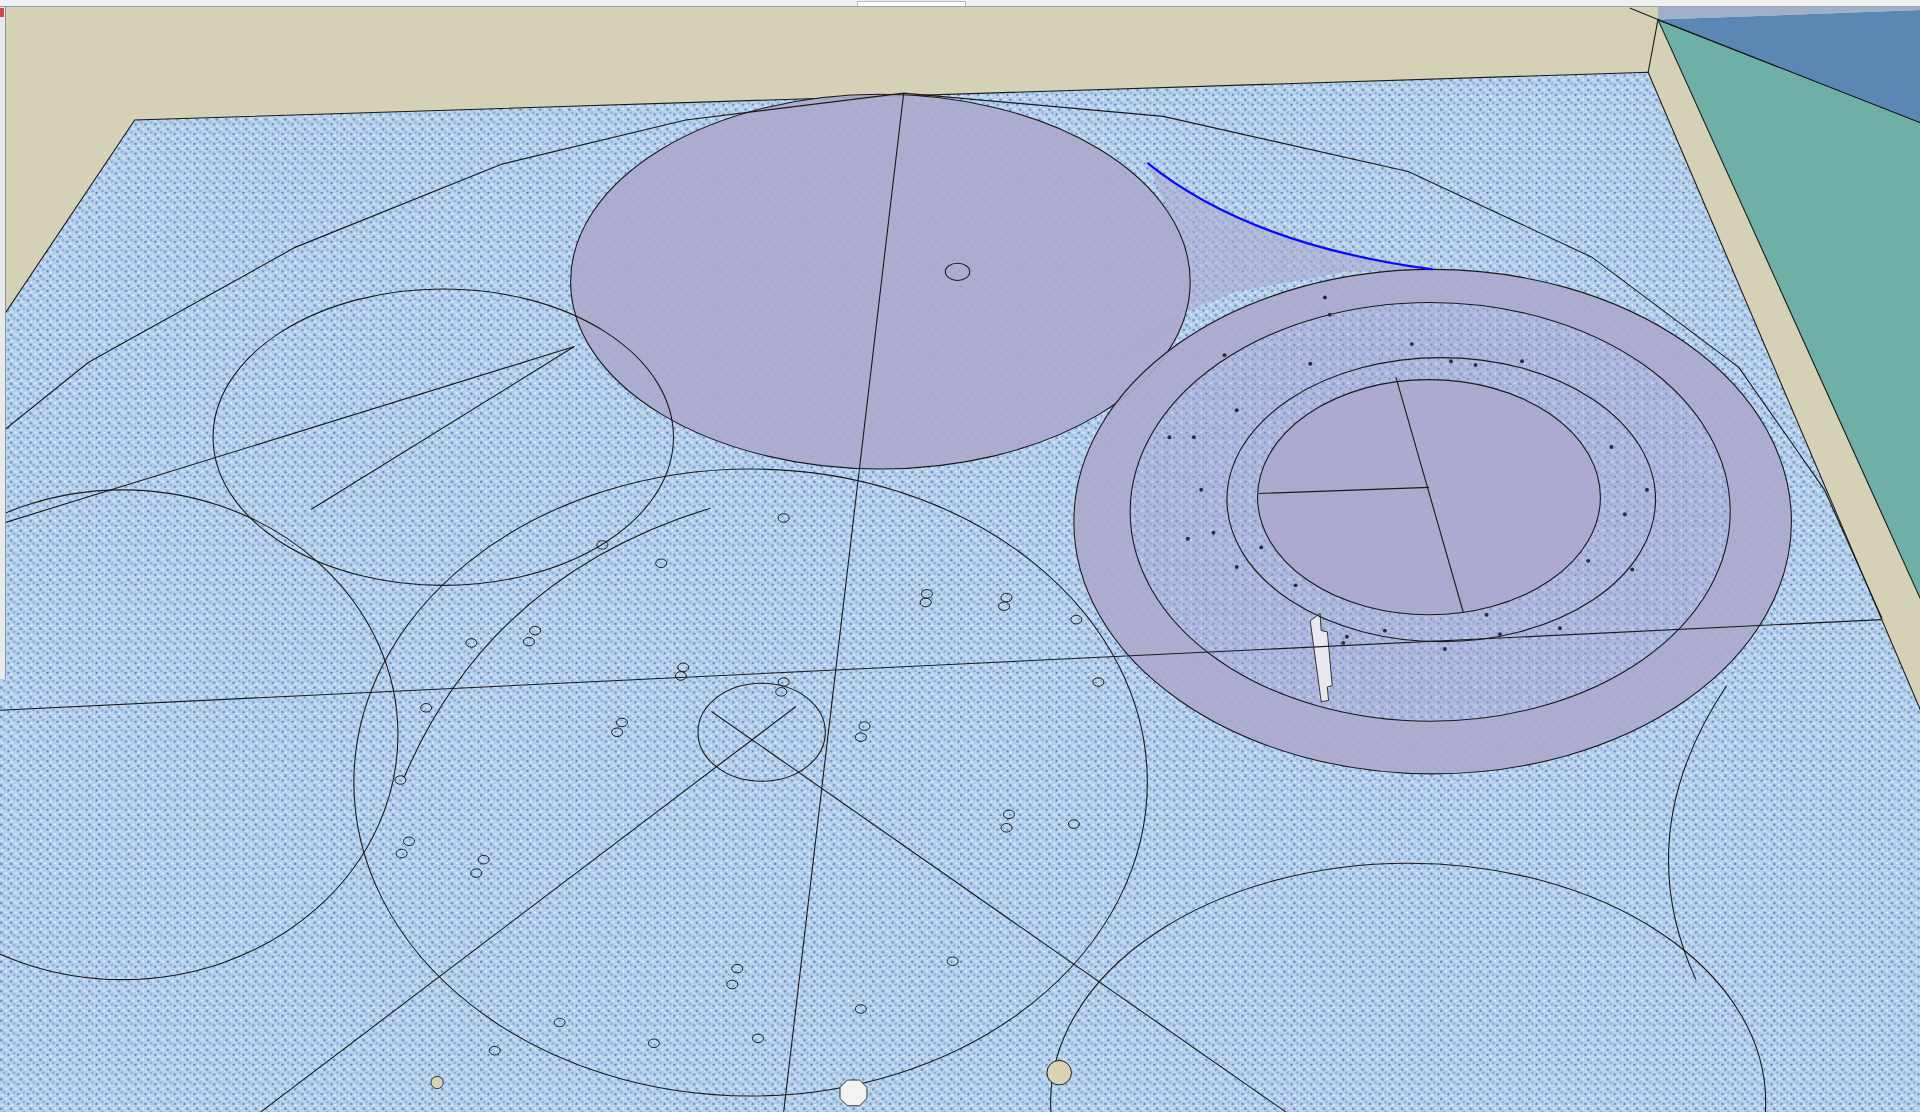  I want to click on marker-icon, so click(2, 12).